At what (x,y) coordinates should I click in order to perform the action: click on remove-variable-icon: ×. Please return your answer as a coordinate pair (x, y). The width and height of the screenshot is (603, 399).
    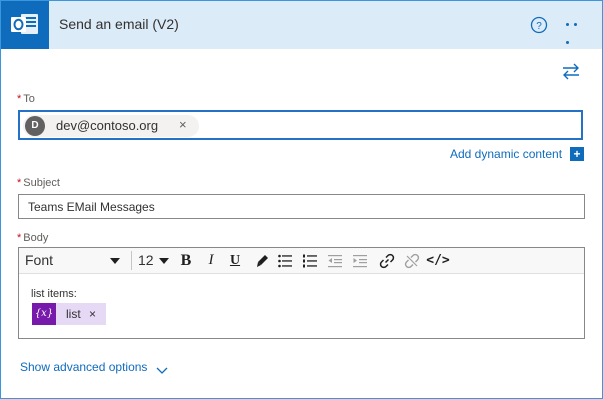
    Looking at the image, I should click on (92, 314).